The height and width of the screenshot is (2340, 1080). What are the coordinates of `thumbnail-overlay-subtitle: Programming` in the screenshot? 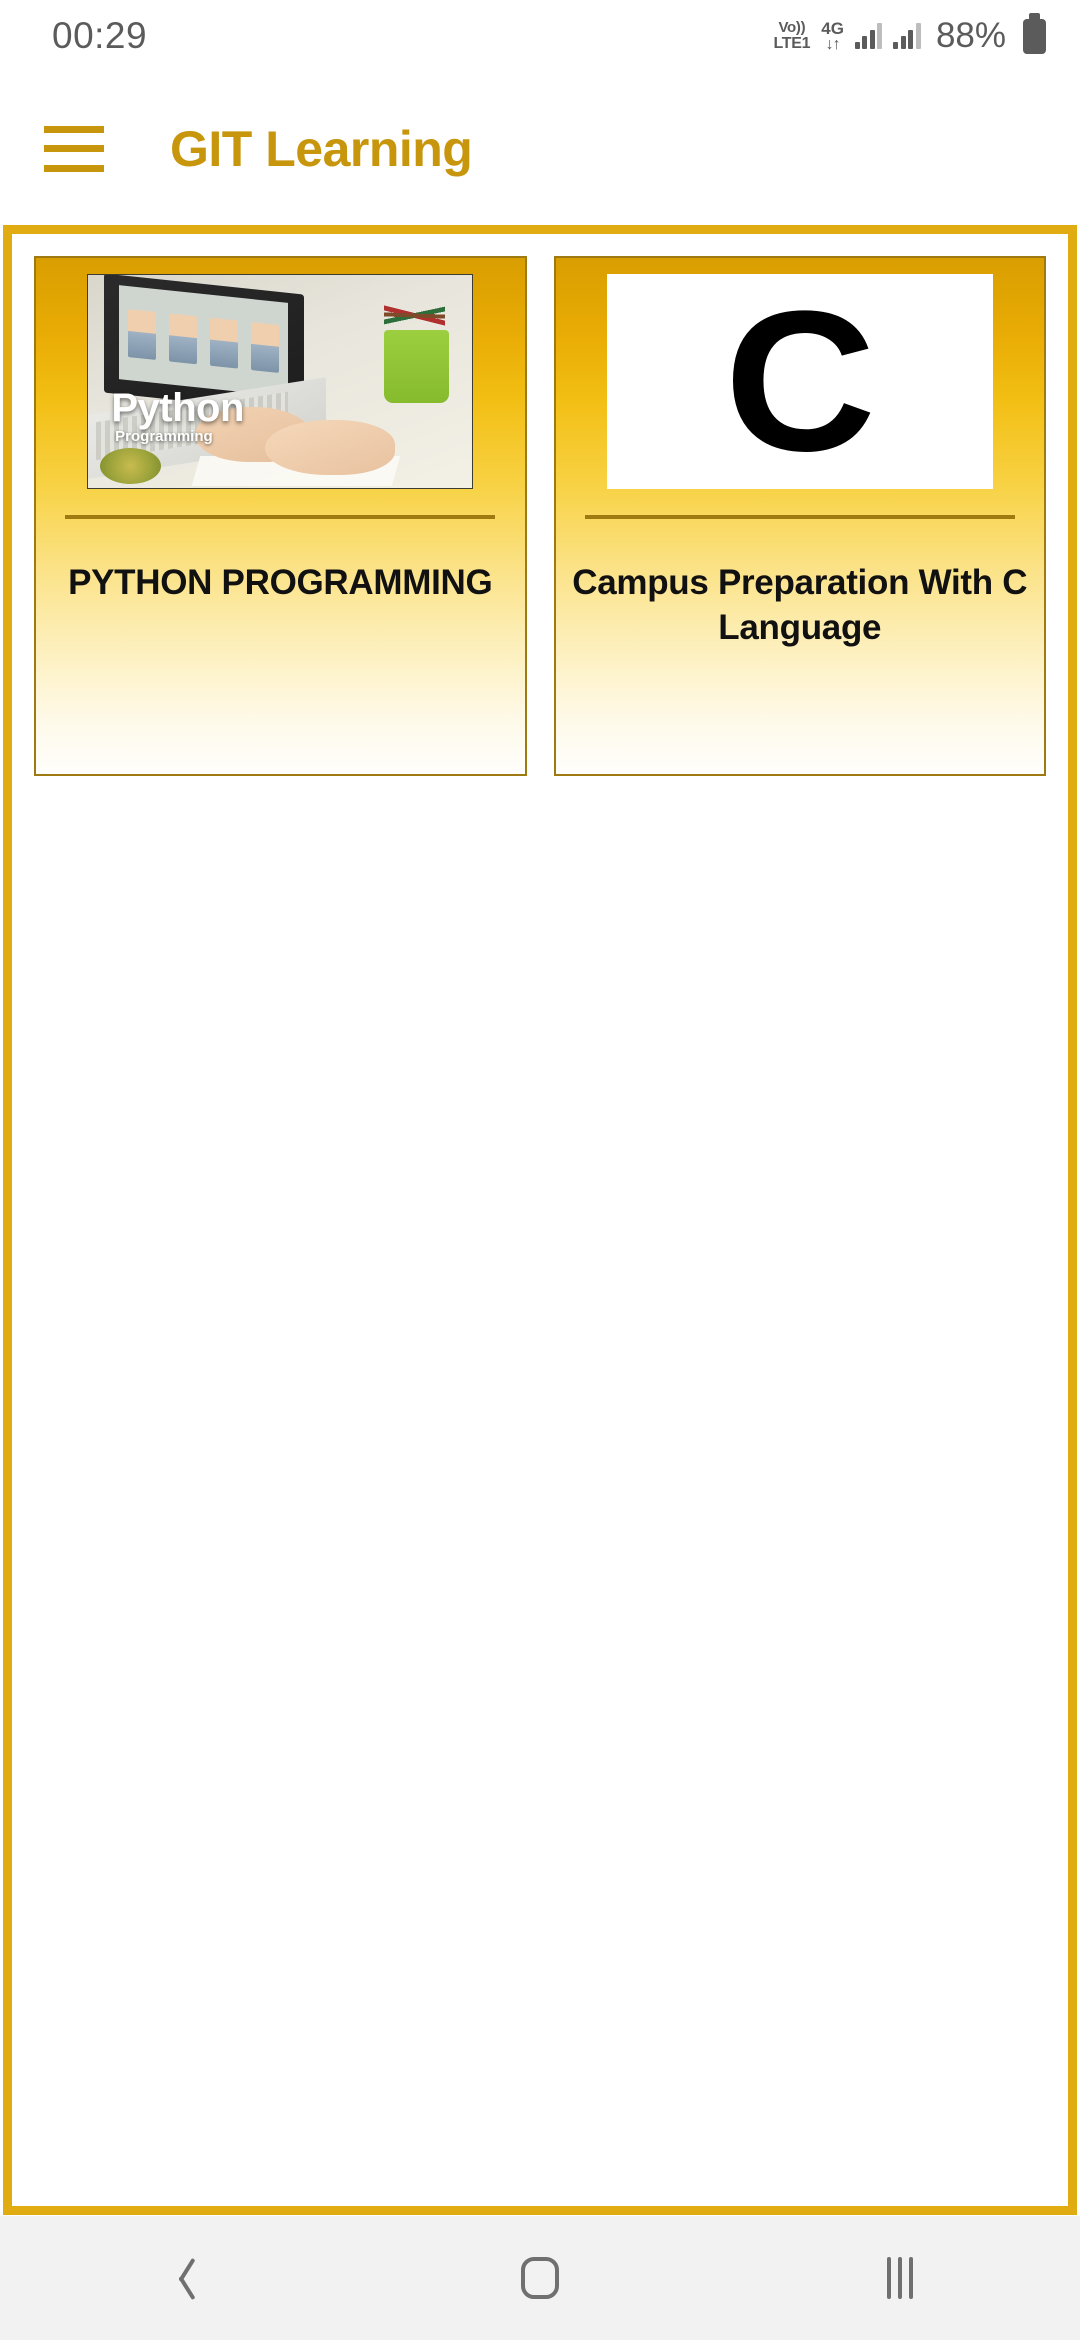 It's located at (164, 437).